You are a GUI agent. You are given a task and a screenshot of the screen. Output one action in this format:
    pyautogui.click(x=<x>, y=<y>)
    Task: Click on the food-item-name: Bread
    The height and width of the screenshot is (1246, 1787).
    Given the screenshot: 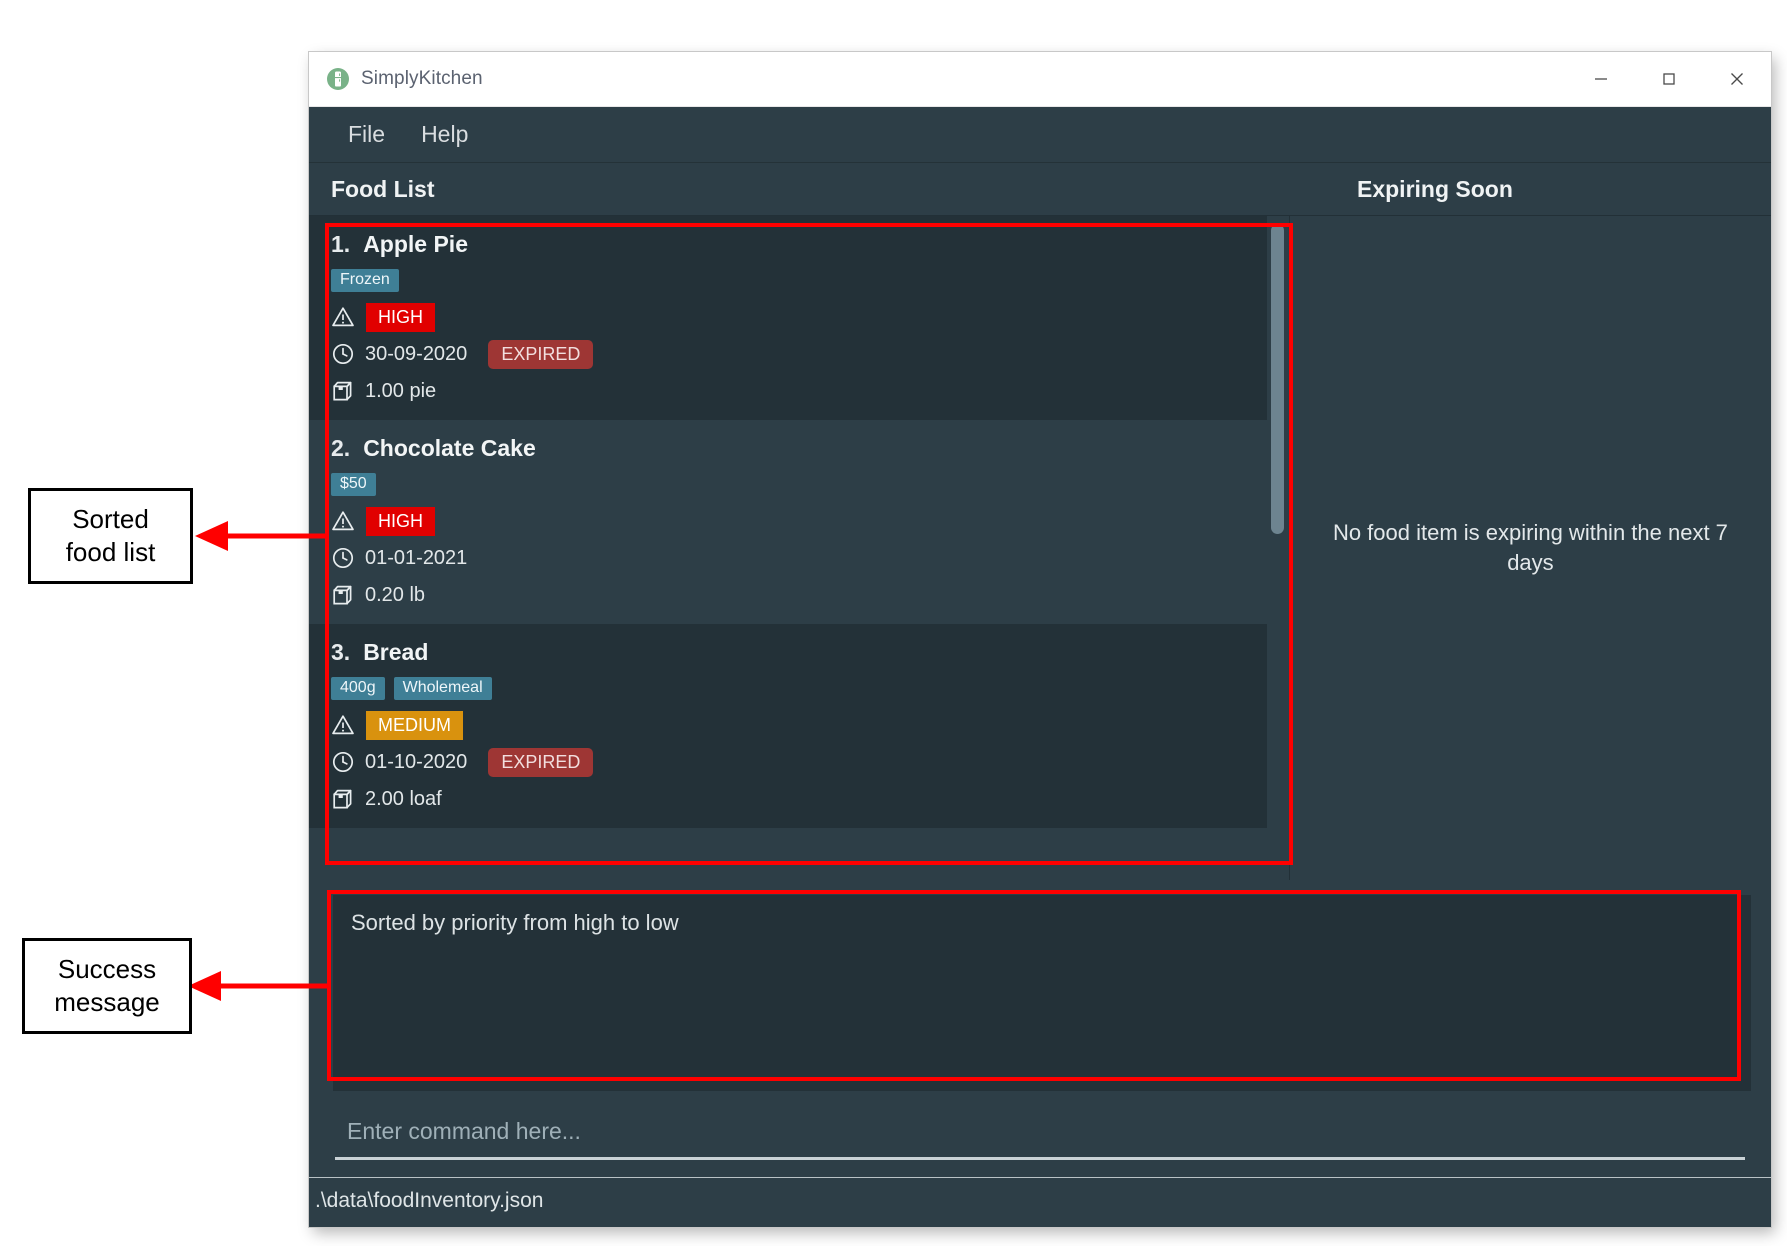 What is the action you would take?
    pyautogui.click(x=396, y=652)
    